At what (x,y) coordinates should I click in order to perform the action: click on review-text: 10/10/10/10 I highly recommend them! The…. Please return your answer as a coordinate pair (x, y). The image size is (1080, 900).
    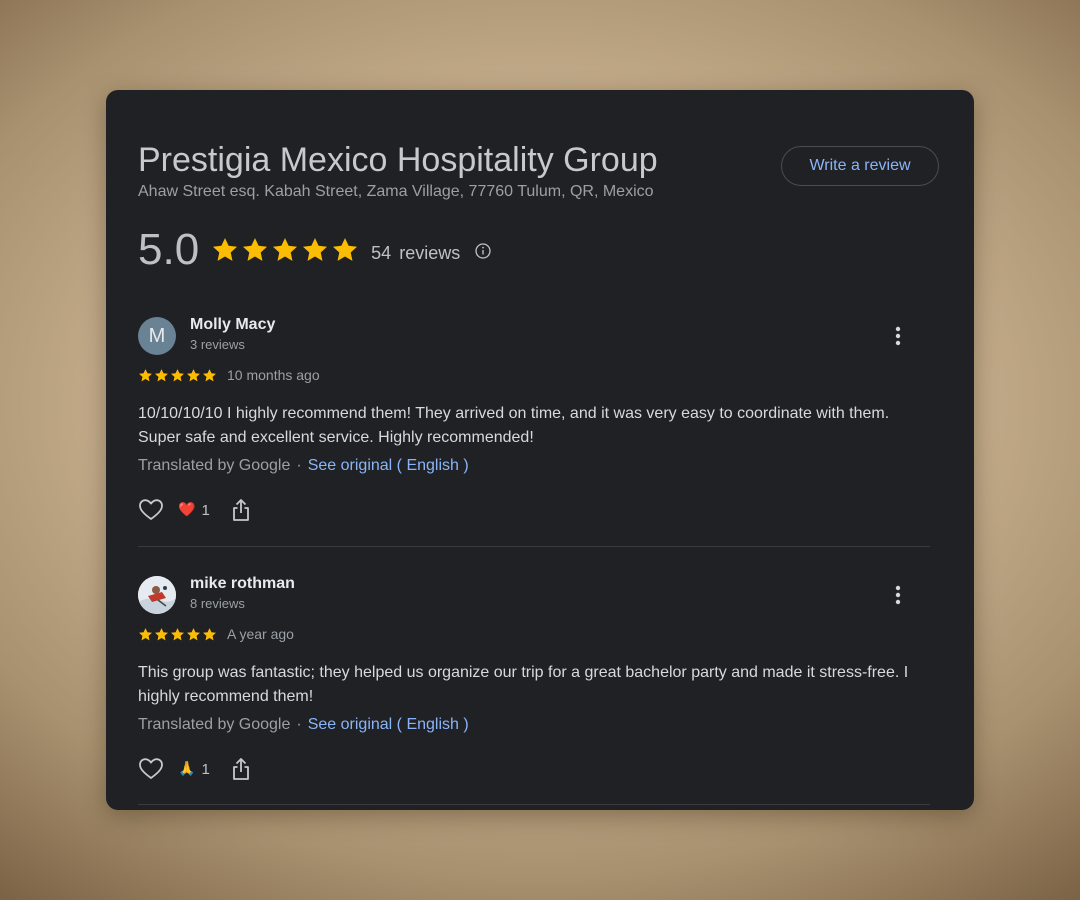
    Looking at the image, I should click on (514, 425).